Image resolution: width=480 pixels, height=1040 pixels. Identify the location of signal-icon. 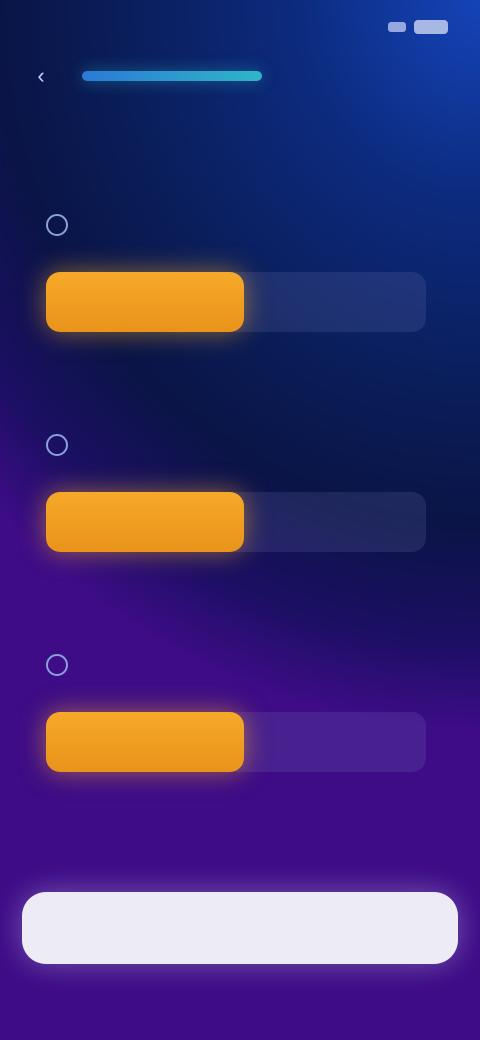
(397, 27).